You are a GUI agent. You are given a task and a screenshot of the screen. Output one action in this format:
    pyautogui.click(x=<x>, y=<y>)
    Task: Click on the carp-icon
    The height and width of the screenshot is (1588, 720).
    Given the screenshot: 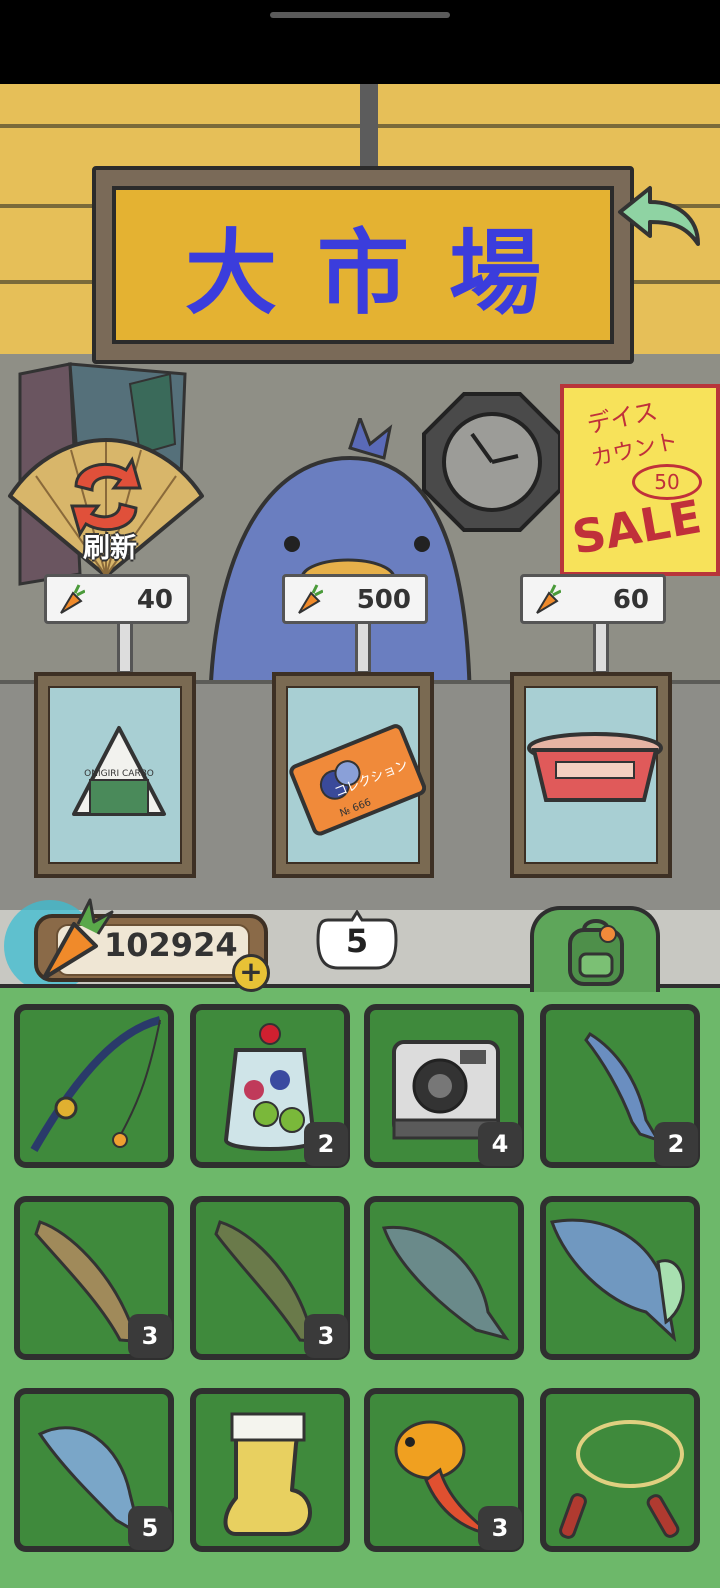 What is the action you would take?
    pyautogui.click(x=445, y=1283)
    